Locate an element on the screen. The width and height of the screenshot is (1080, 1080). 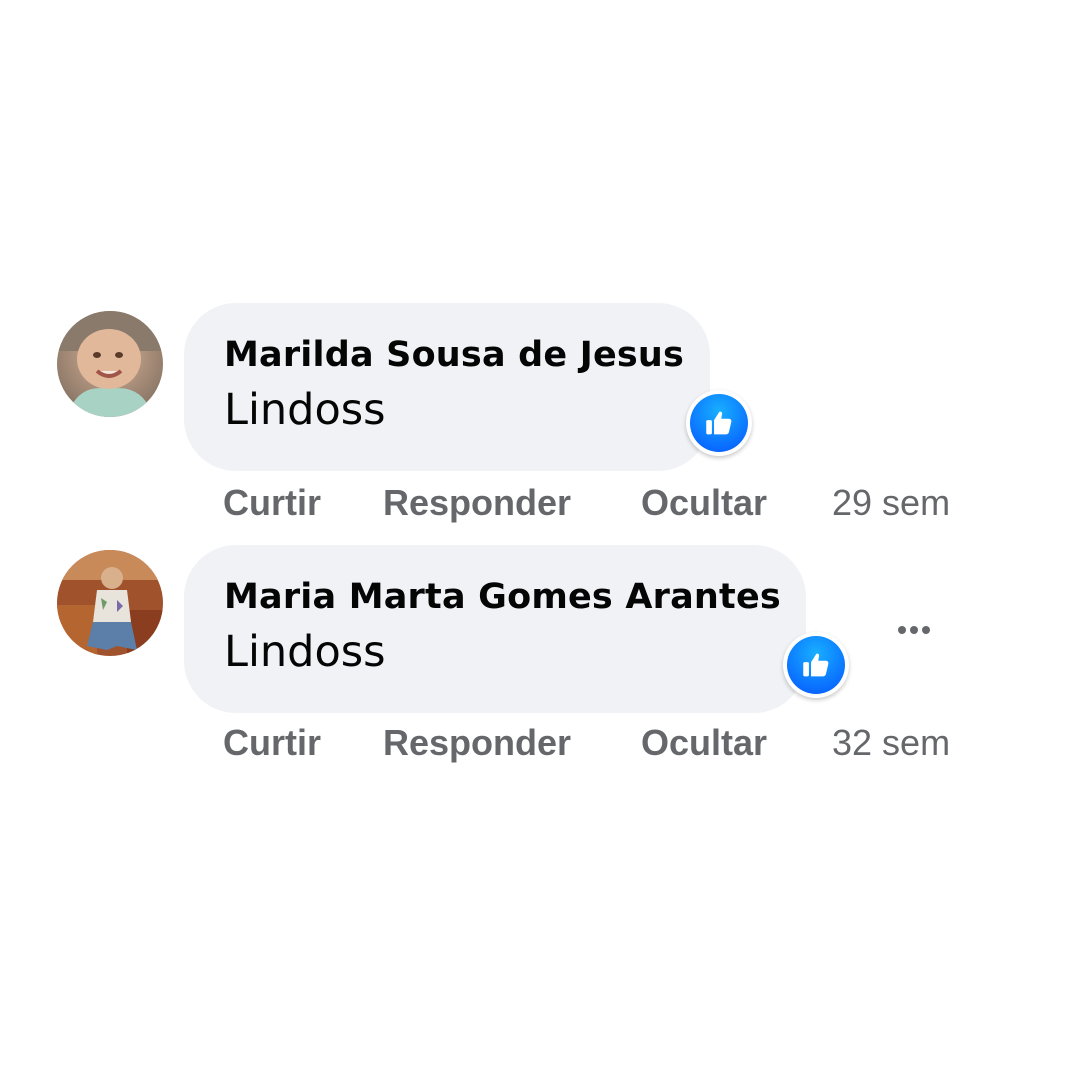
comment-timestamp: 29 sem is located at coordinates (891, 503).